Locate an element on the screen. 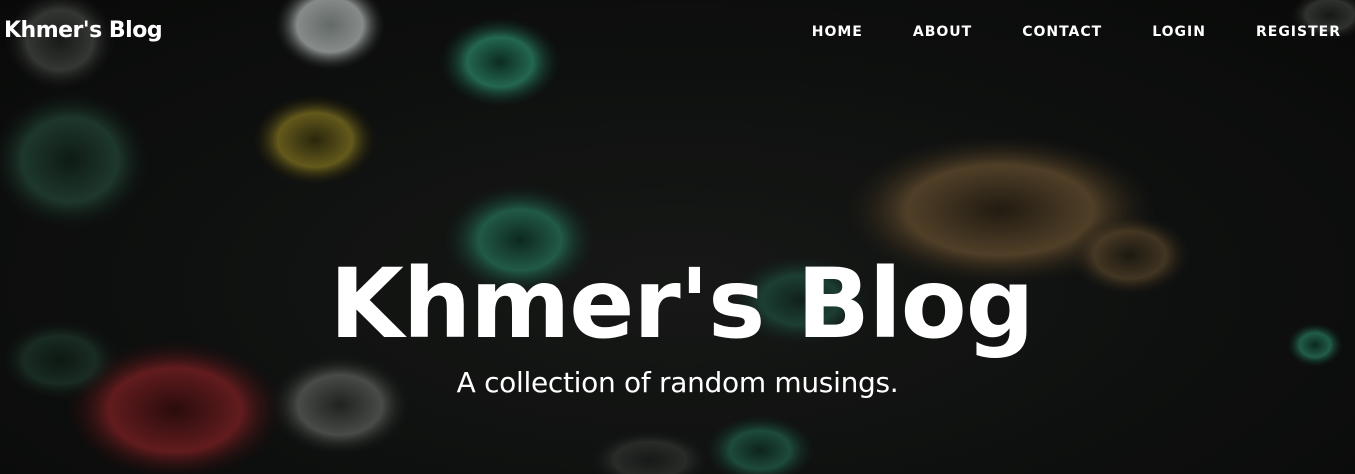 This screenshot has width=1355, height=474. nav-item-contact: CONTACT is located at coordinates (1037, 32).